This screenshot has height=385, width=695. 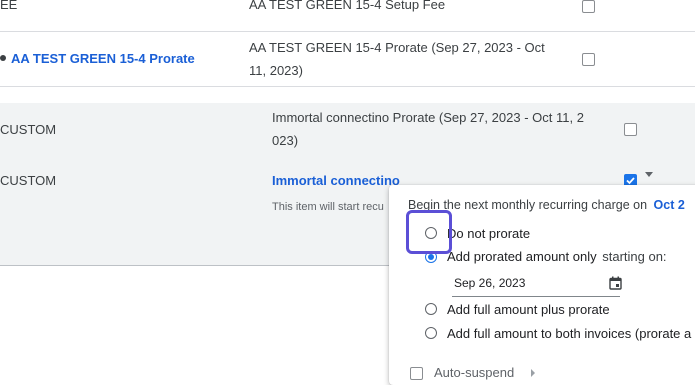 What do you see at coordinates (429, 232) in the screenshot?
I see `focus-ring` at bounding box center [429, 232].